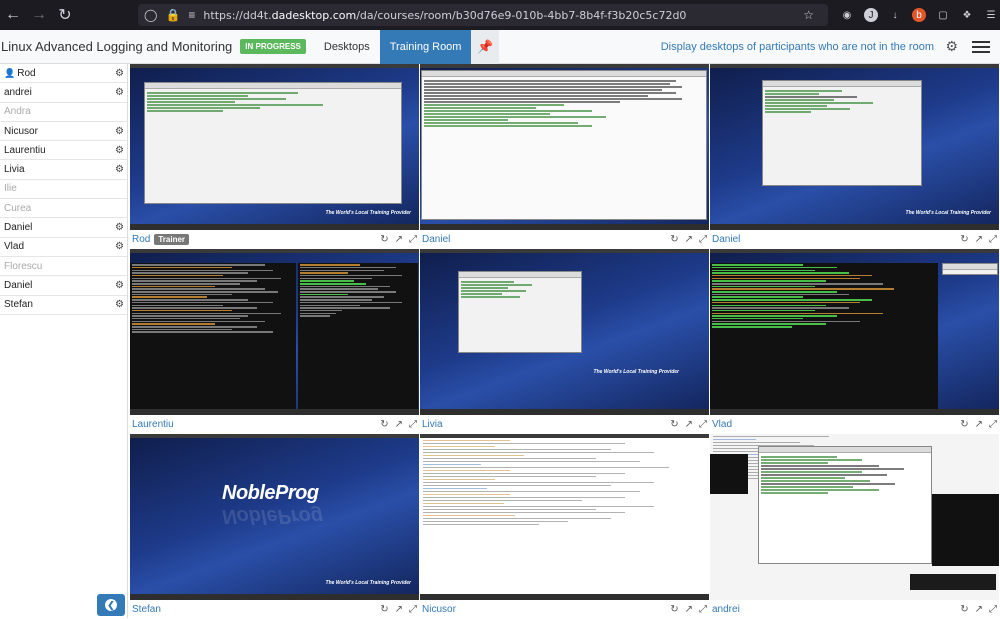 The width and height of the screenshot is (1000, 619). What do you see at coordinates (18, 305) in the screenshot?
I see `participant-name: Stefan` at bounding box center [18, 305].